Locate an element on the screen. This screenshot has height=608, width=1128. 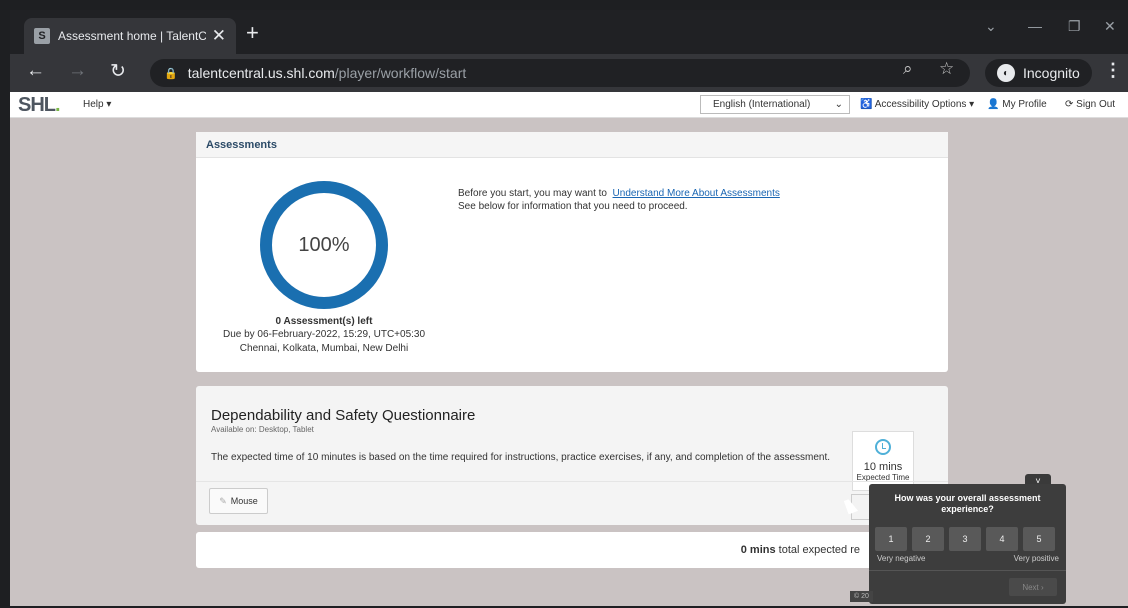
close-window-icon: ✕ is located at coordinates (1110, 26).